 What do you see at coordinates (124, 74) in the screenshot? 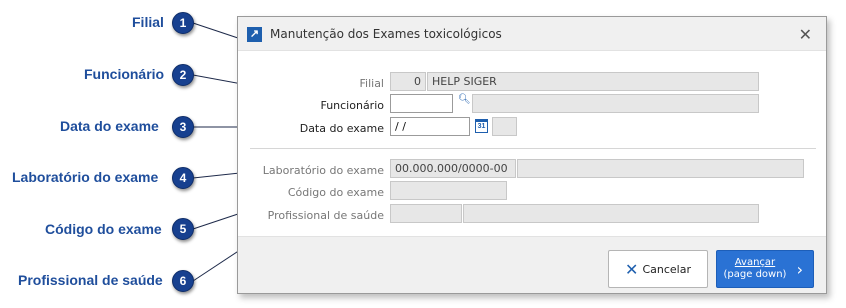
I see `callout-label-funcionario: Funcionário` at bounding box center [124, 74].